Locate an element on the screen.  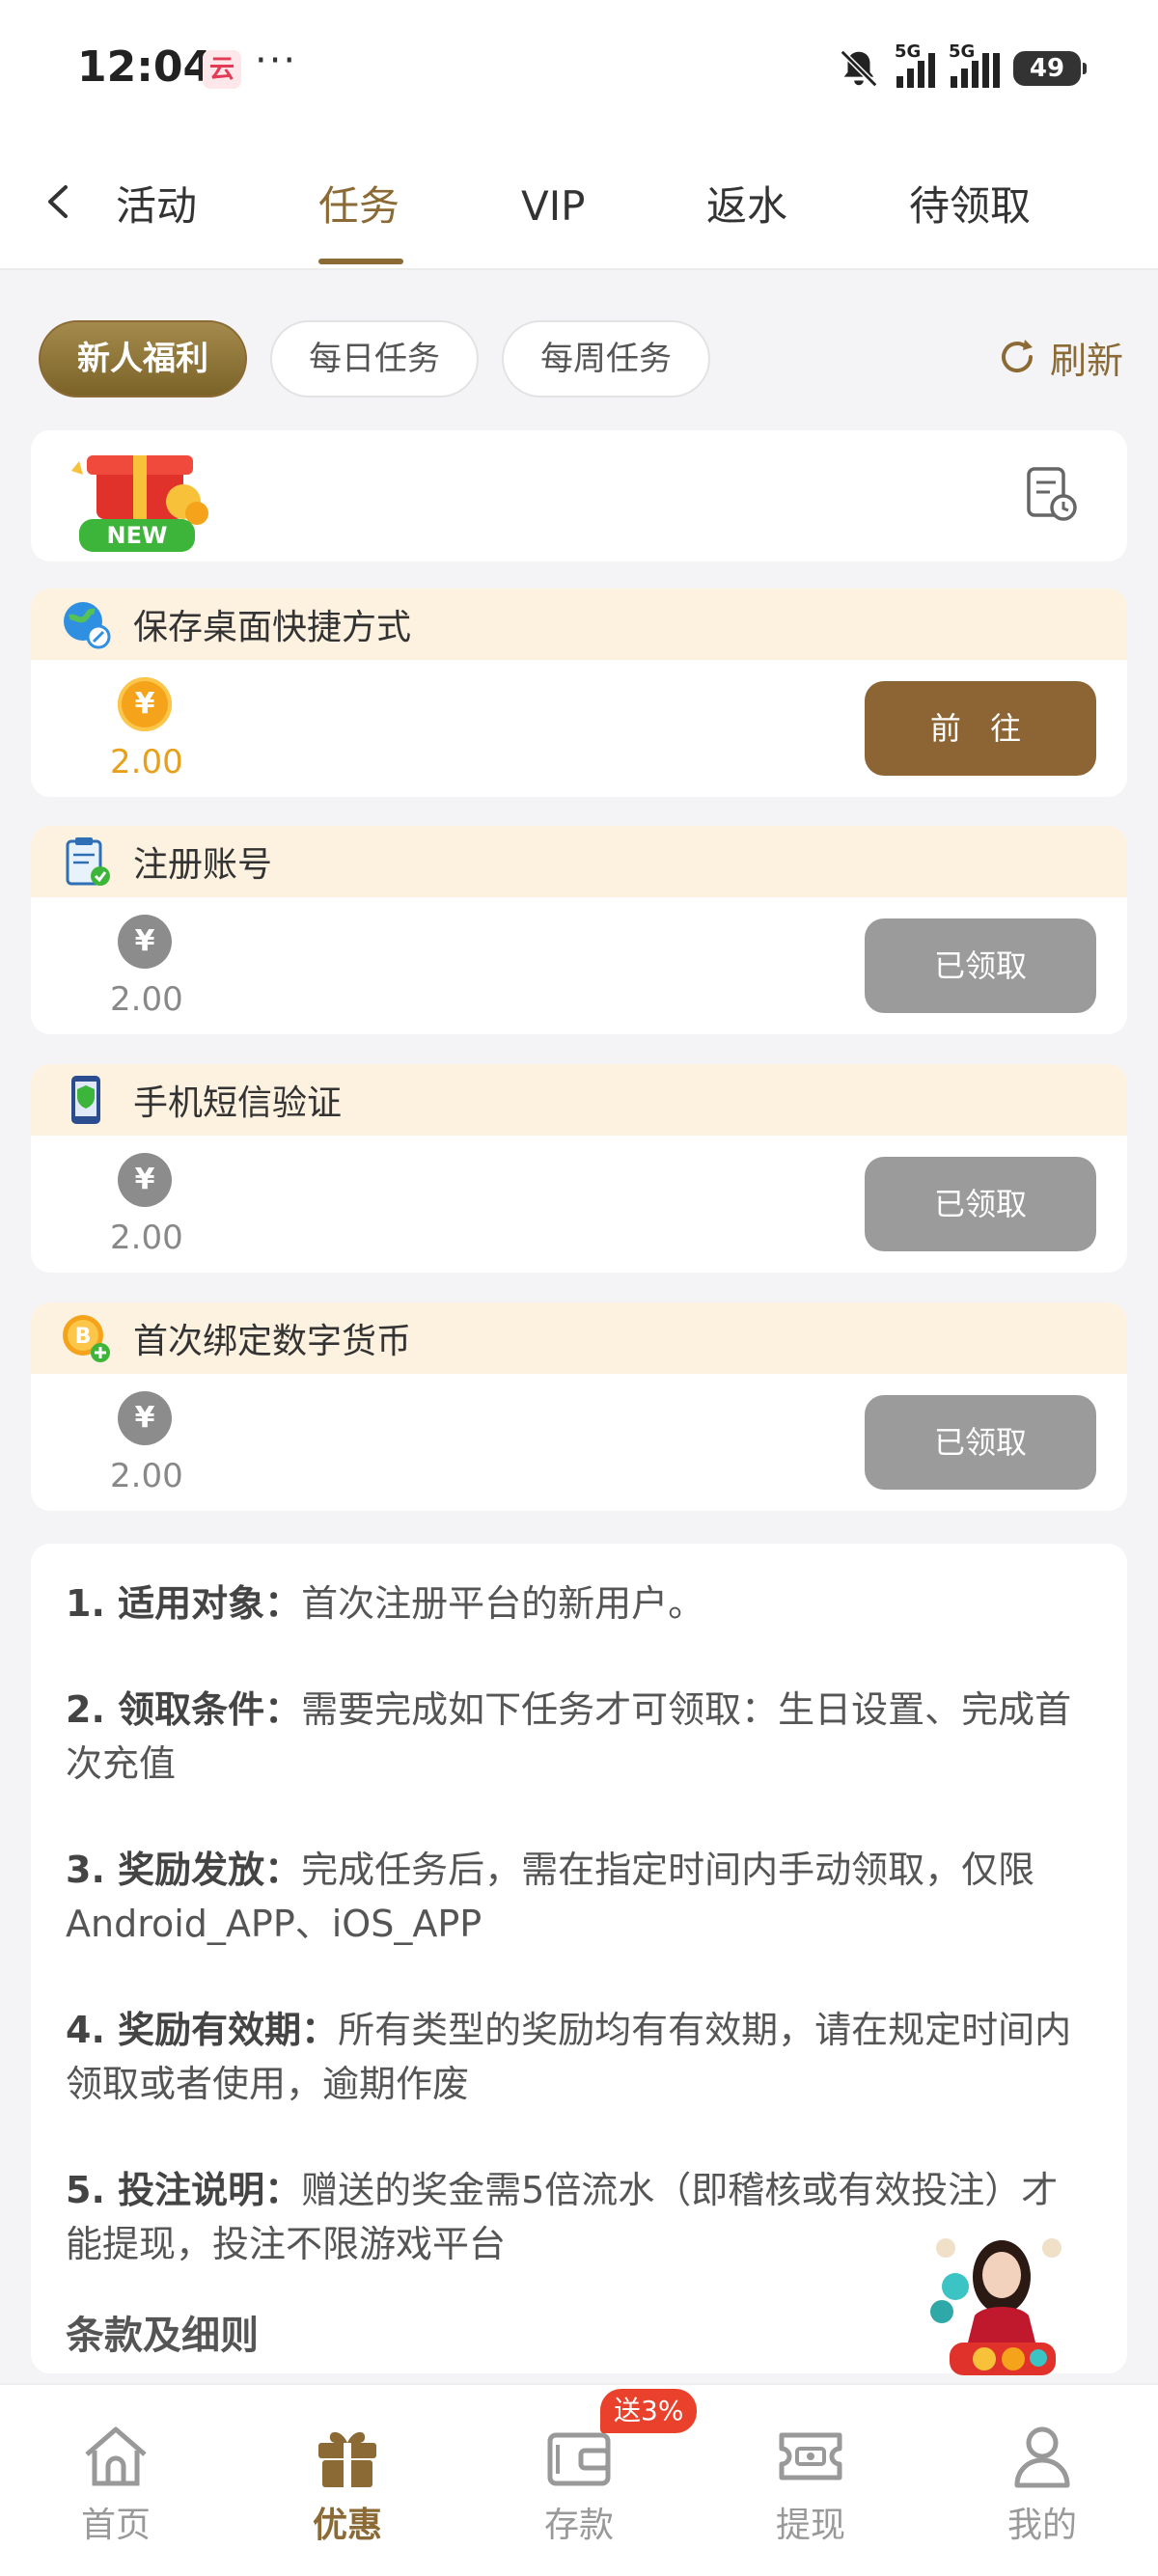
ticket-icon is located at coordinates (810, 2456).